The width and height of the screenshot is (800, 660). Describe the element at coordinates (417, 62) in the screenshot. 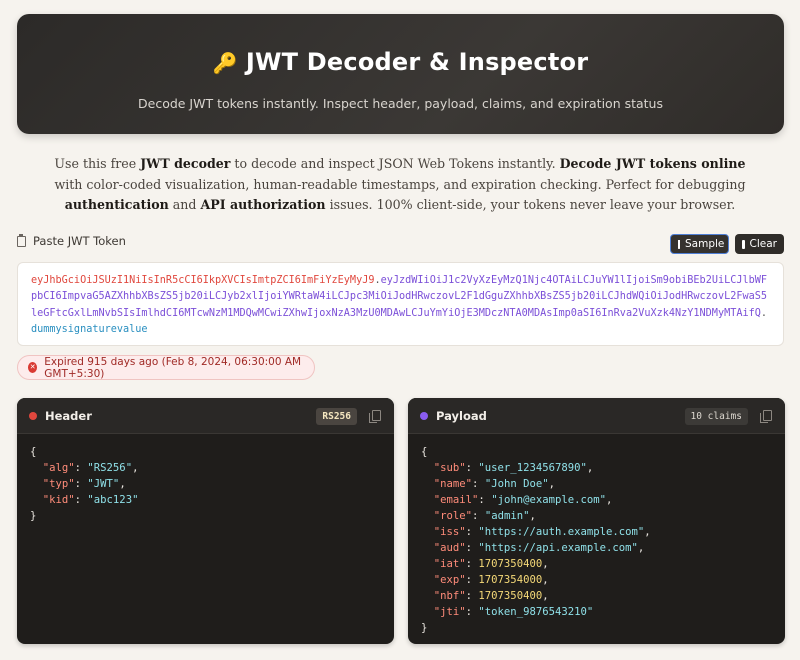

I see `page-title-text: JWT Decoder & Inspector` at that location.